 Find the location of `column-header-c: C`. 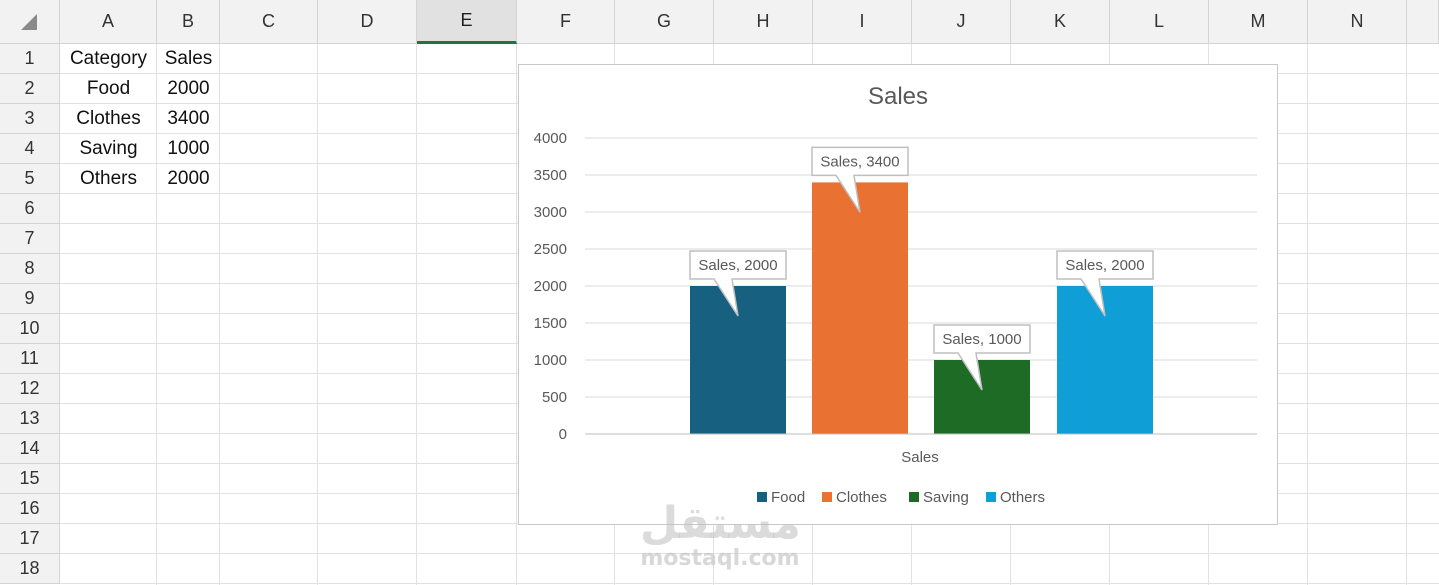

column-header-c: C is located at coordinates (269, 22).